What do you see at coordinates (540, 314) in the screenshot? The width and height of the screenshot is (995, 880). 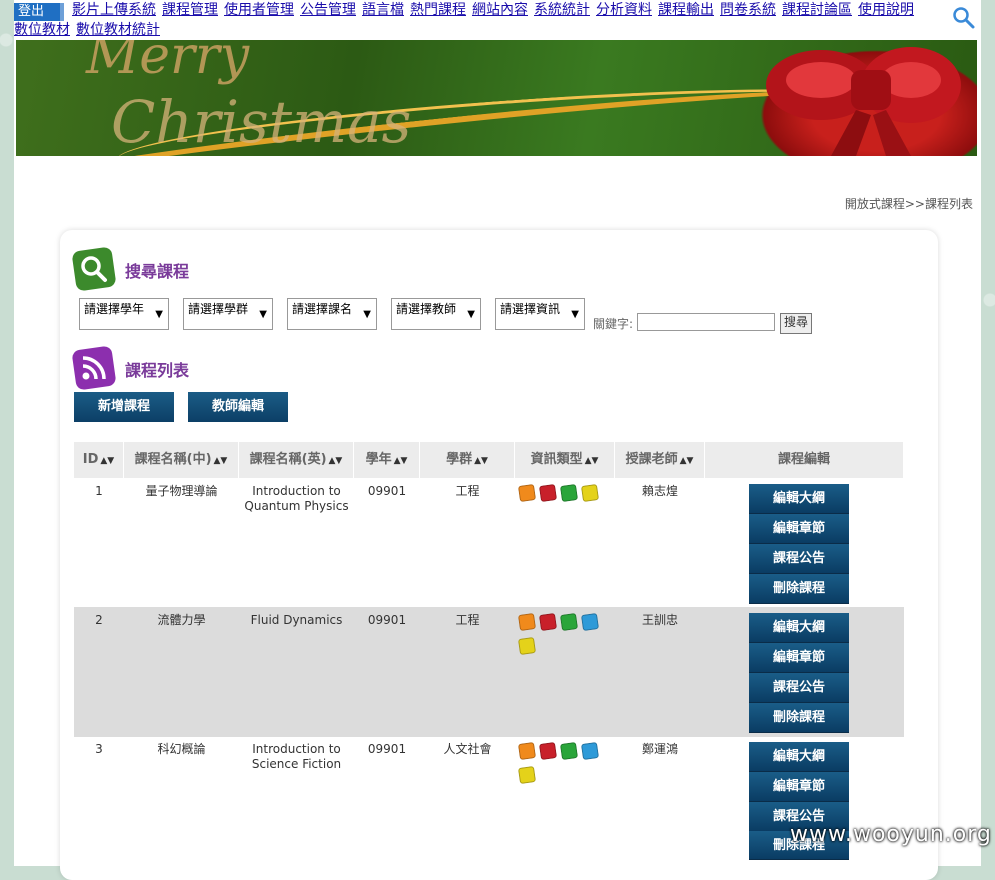 I see `info-type-select: 請選擇資訊 ▼` at bounding box center [540, 314].